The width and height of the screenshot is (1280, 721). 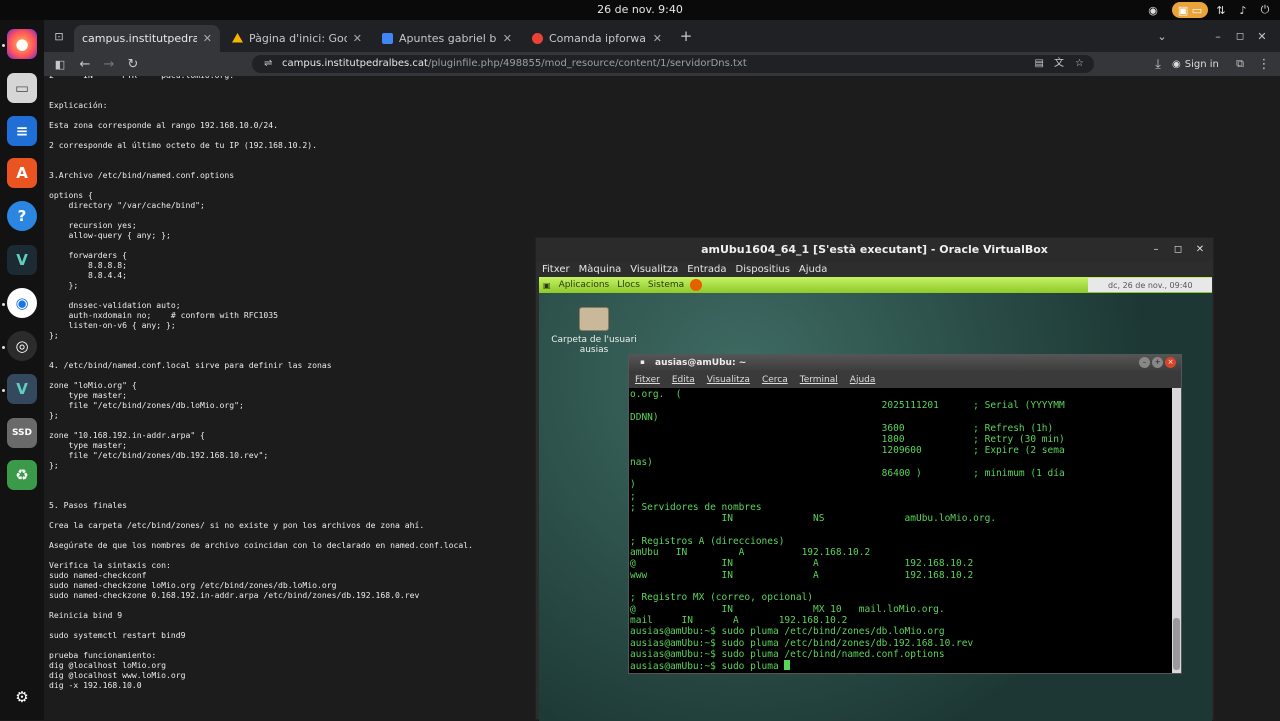 What do you see at coordinates (584, 285) in the screenshot?
I see `guest-menu-aplicacions: Aplicacions` at bounding box center [584, 285].